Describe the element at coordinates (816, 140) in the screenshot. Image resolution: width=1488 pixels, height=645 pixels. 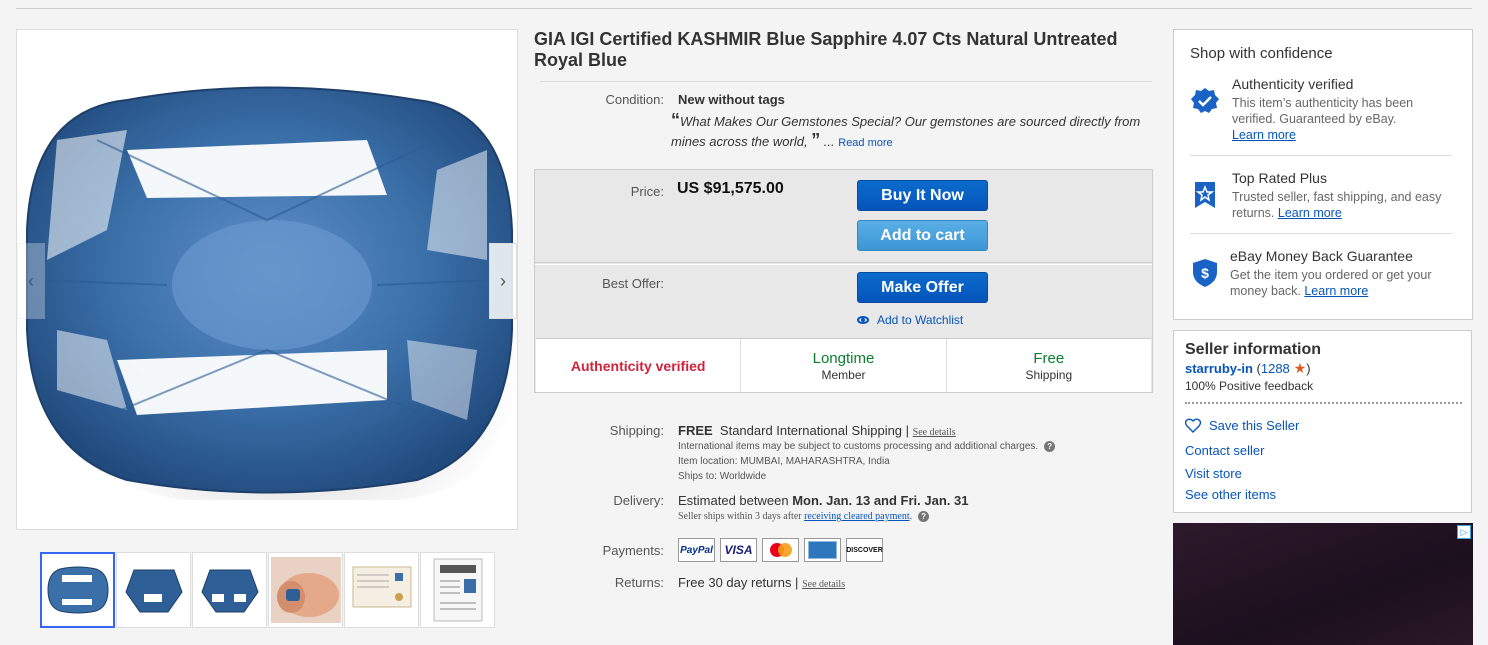
I see `close-quote: ”` at that location.